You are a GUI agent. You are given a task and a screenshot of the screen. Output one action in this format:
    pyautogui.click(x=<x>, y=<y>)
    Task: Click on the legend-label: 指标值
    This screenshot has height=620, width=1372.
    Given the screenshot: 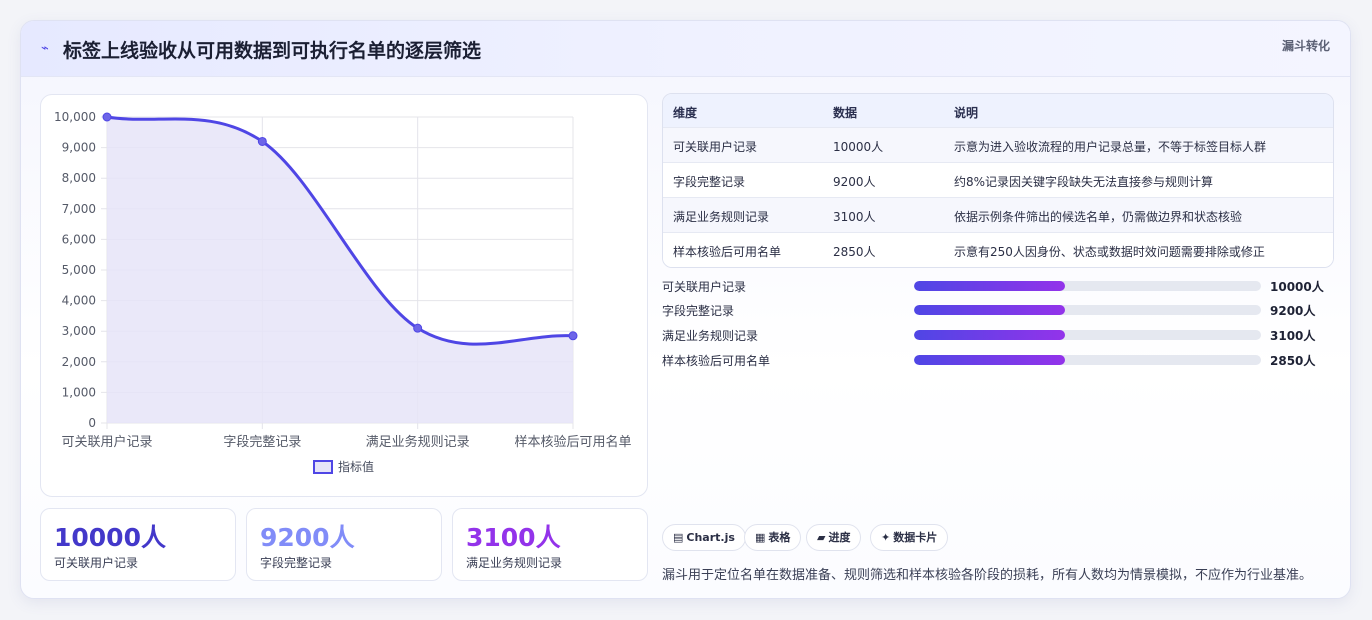 What is the action you would take?
    pyautogui.click(x=356, y=466)
    